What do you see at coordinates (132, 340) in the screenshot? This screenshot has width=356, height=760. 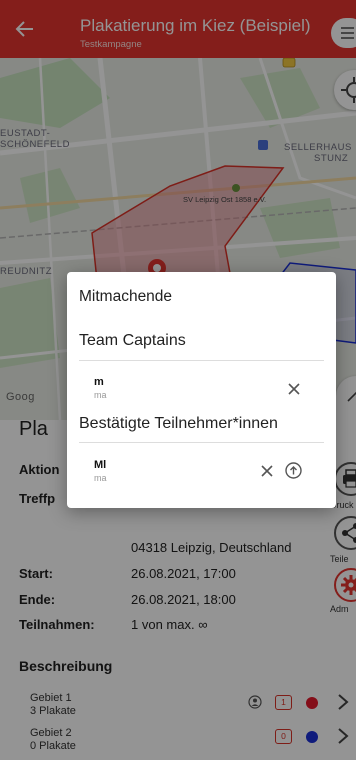 I see `team-captains-heading: Team Captains` at bounding box center [132, 340].